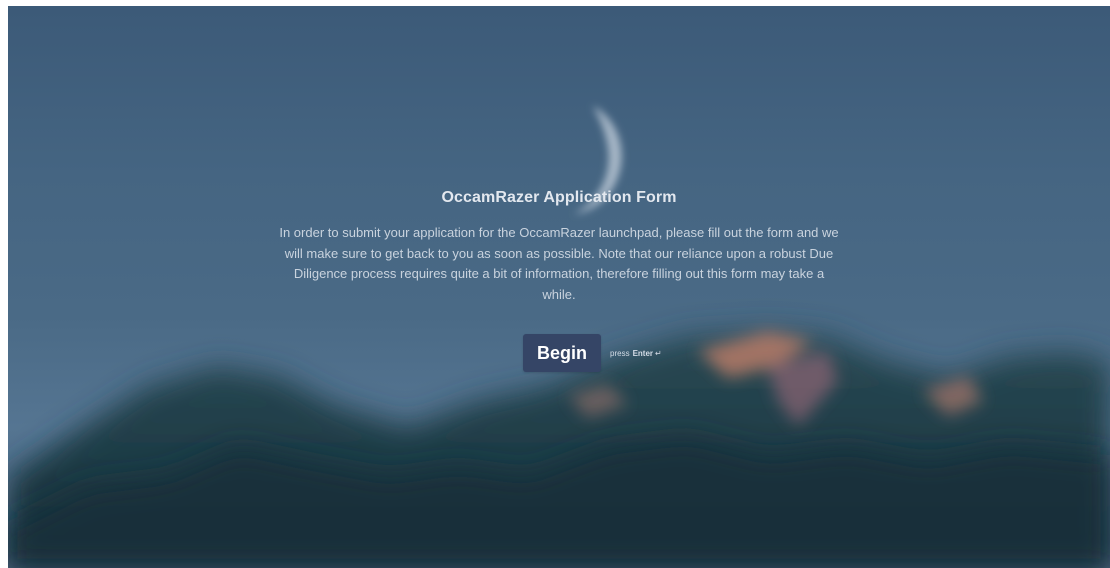 This screenshot has width=1110, height=568. What do you see at coordinates (643, 353) in the screenshot?
I see `hint-key: Enter` at bounding box center [643, 353].